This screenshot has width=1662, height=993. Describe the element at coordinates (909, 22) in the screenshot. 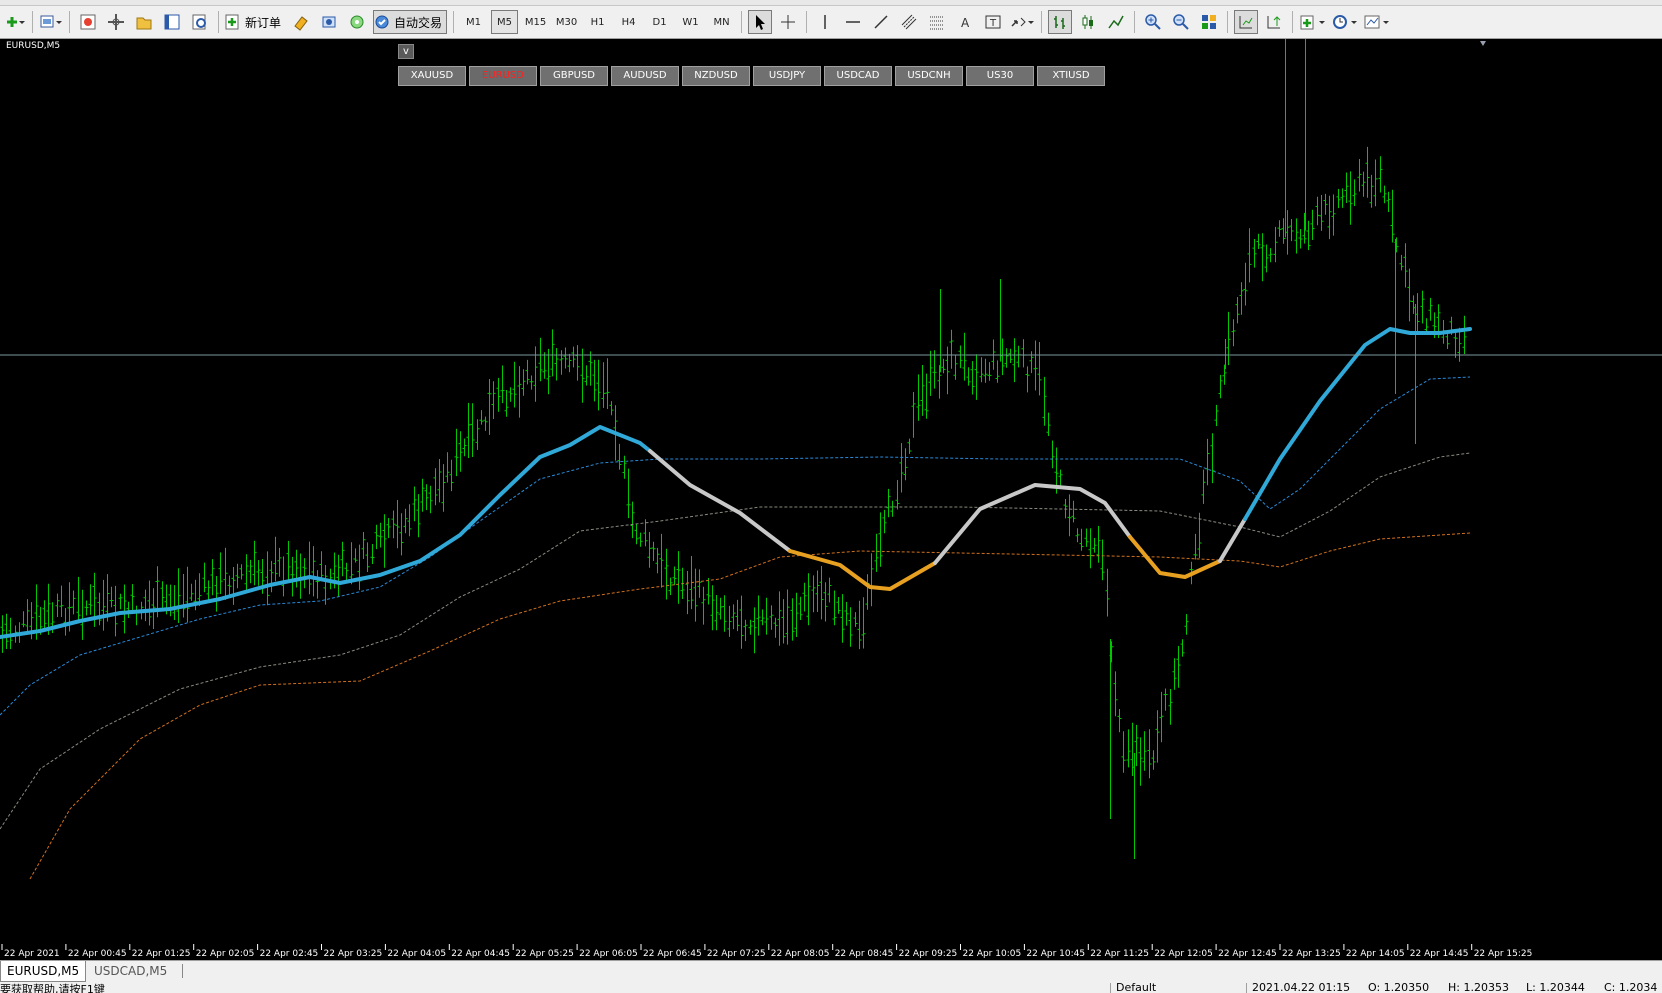

I see `channel-icon` at that location.